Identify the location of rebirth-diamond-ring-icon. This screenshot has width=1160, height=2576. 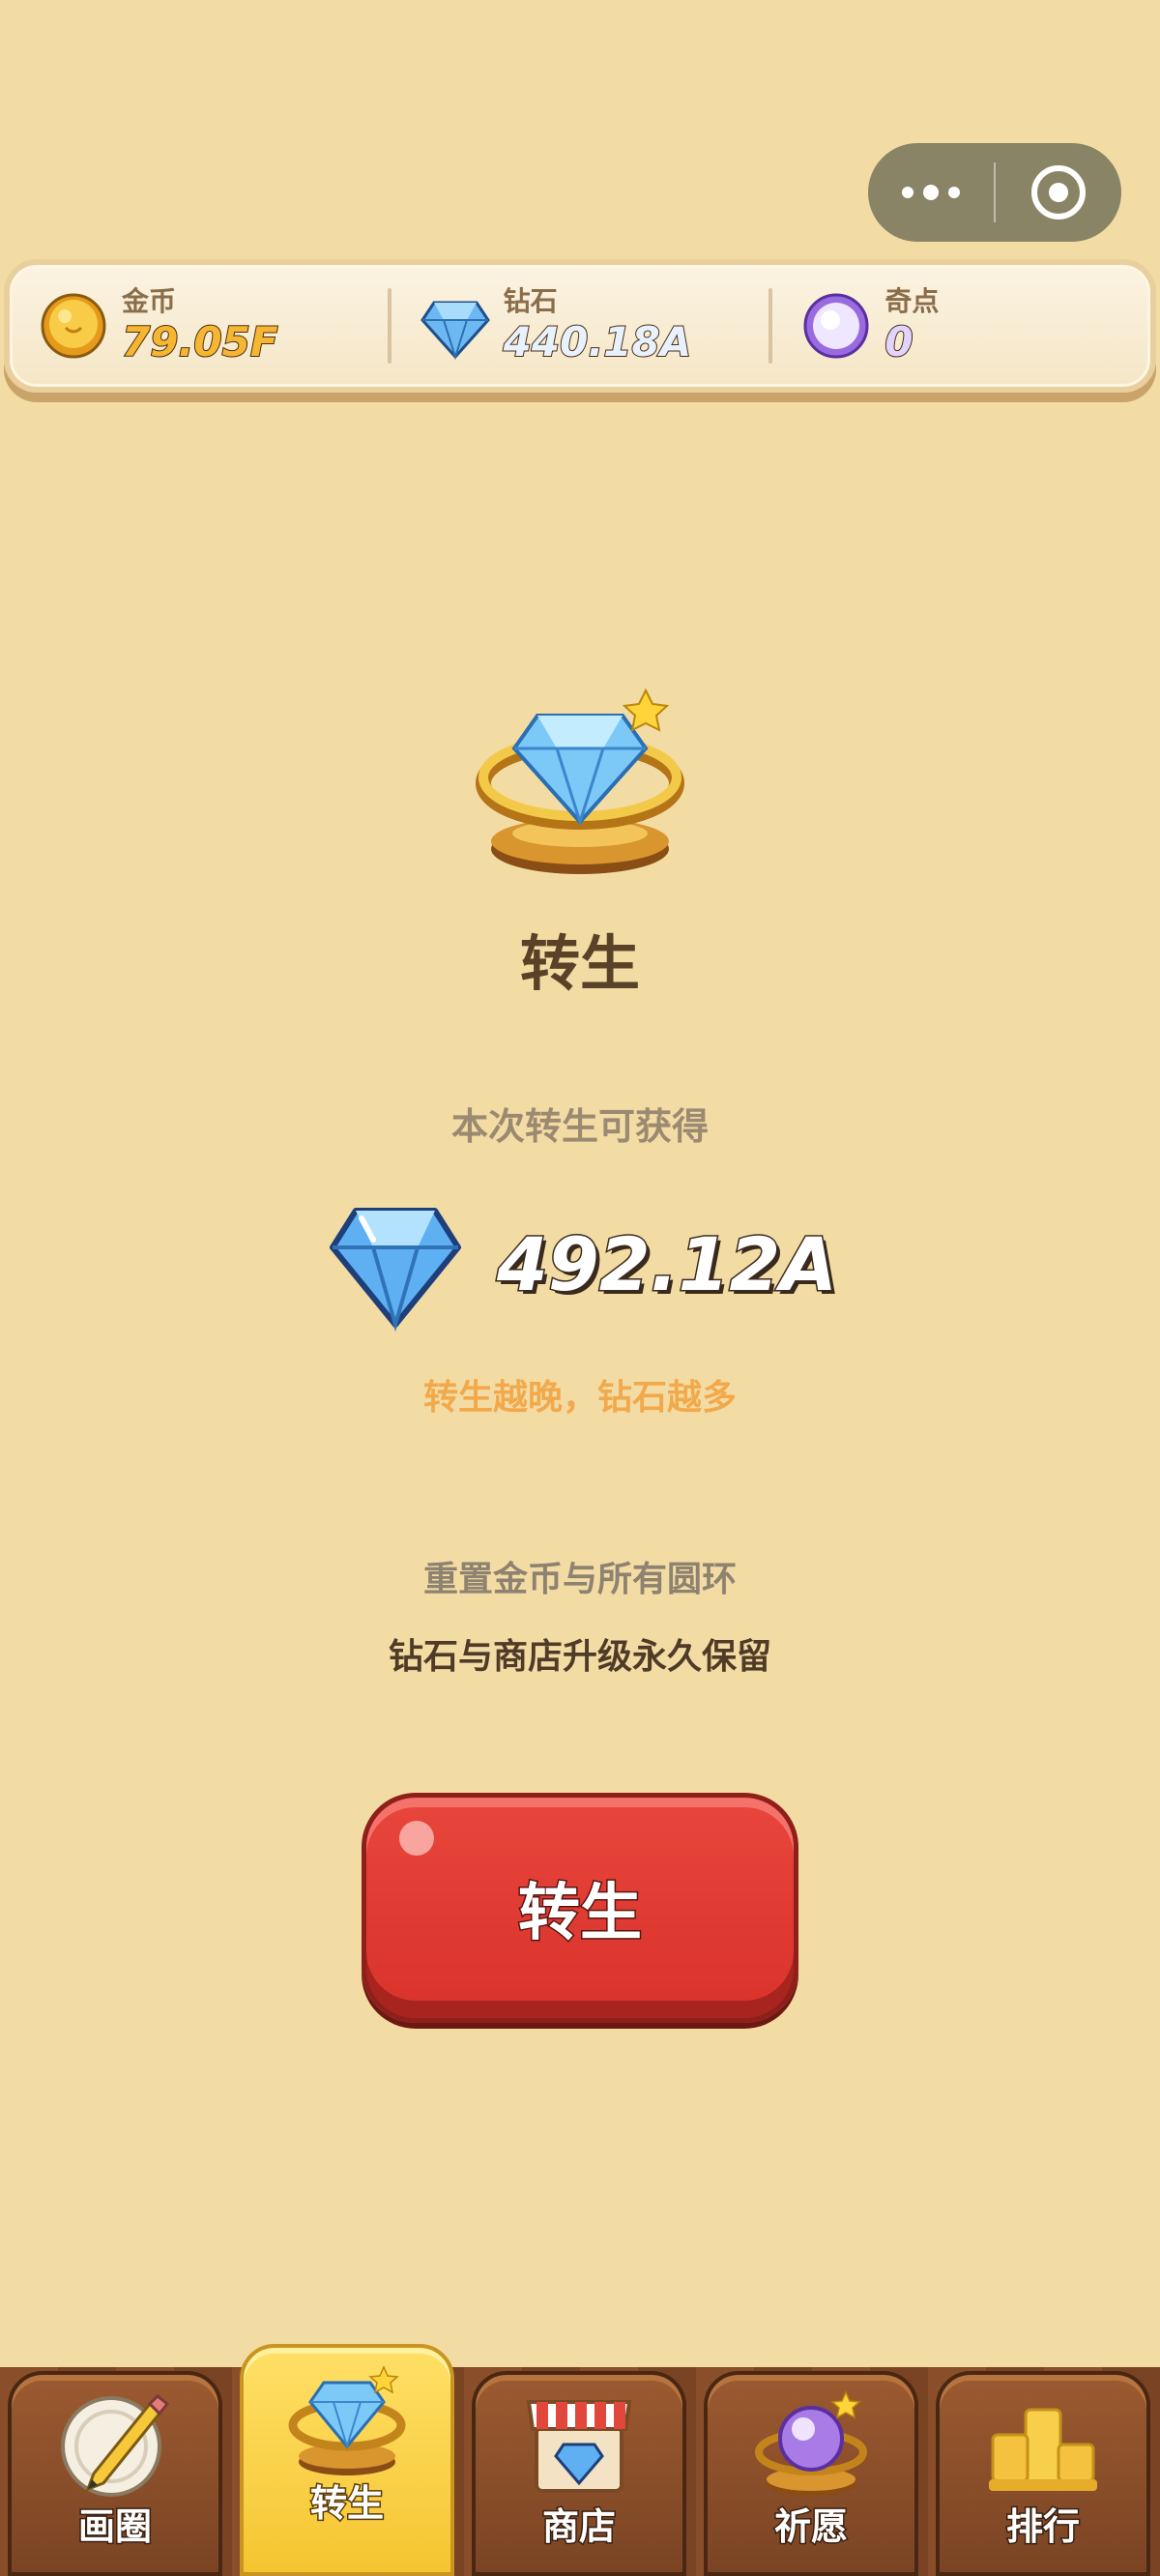
(580, 781).